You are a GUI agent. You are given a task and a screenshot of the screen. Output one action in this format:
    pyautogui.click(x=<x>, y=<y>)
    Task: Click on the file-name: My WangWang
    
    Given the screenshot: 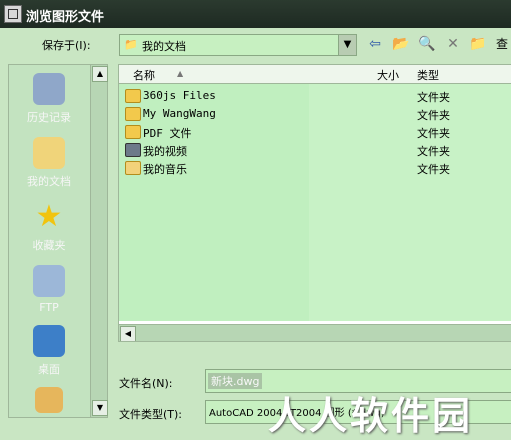 What is the action you would take?
    pyautogui.click(x=179, y=113)
    